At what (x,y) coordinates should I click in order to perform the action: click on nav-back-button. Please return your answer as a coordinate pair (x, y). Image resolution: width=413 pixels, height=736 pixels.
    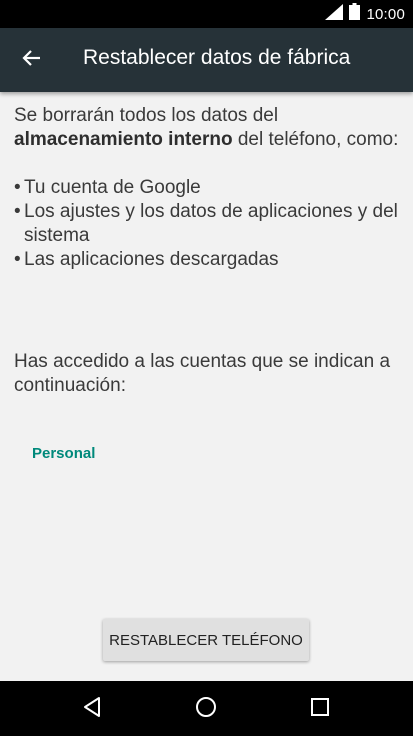
    Looking at the image, I should click on (92, 709).